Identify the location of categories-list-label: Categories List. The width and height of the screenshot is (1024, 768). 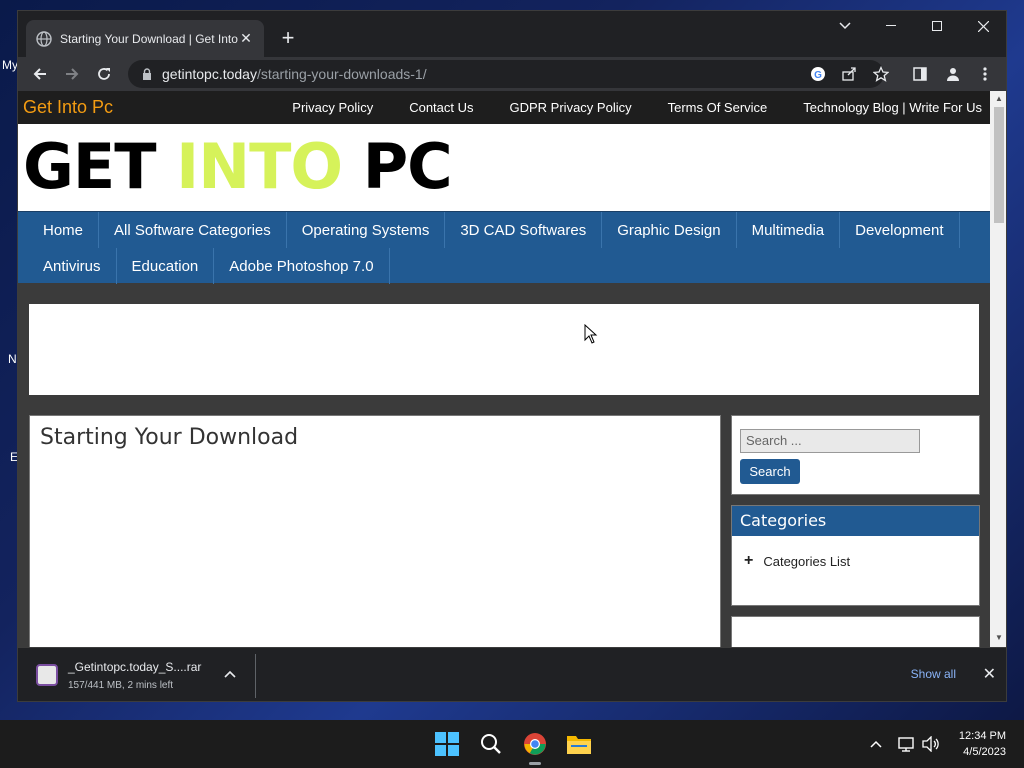
(807, 561).